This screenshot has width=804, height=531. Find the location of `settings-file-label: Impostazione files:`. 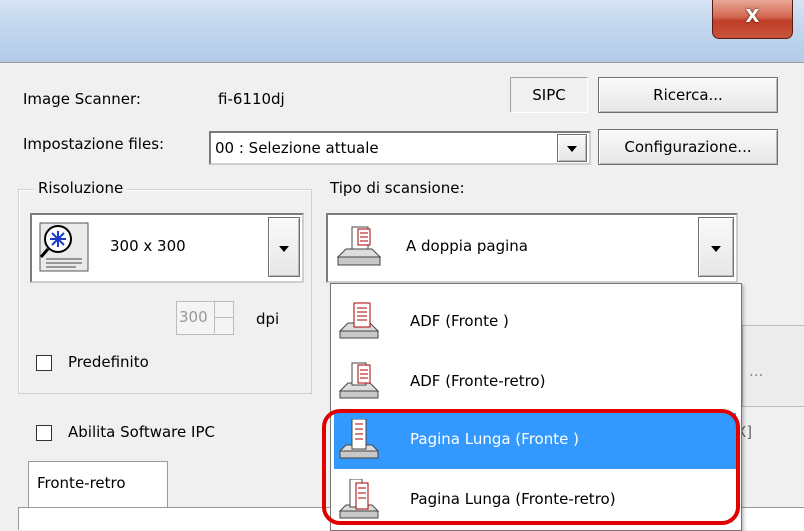

settings-file-label: Impostazione files: is located at coordinates (94, 144).